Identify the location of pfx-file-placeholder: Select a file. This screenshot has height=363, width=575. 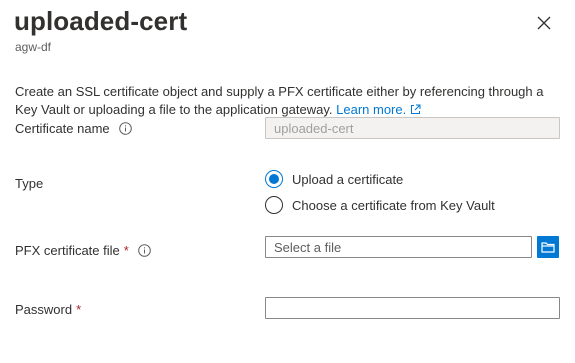
(308, 247).